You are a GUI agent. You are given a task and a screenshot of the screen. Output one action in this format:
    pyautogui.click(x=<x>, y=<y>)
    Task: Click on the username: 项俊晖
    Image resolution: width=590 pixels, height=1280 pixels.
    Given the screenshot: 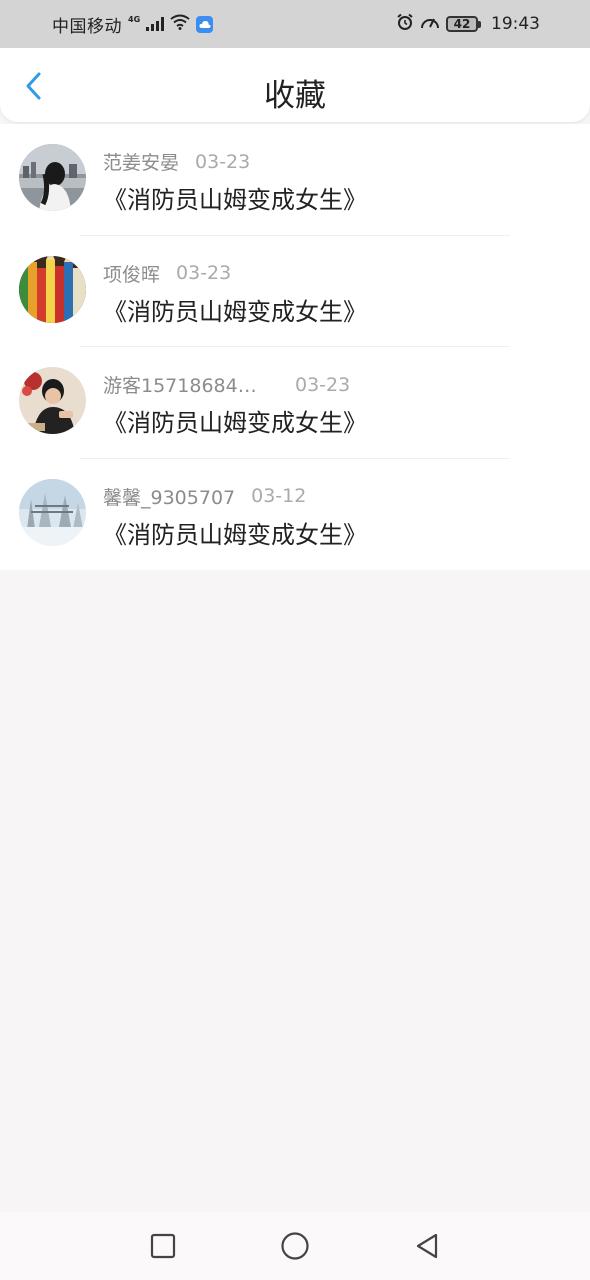 What is the action you would take?
    pyautogui.click(x=131, y=273)
    